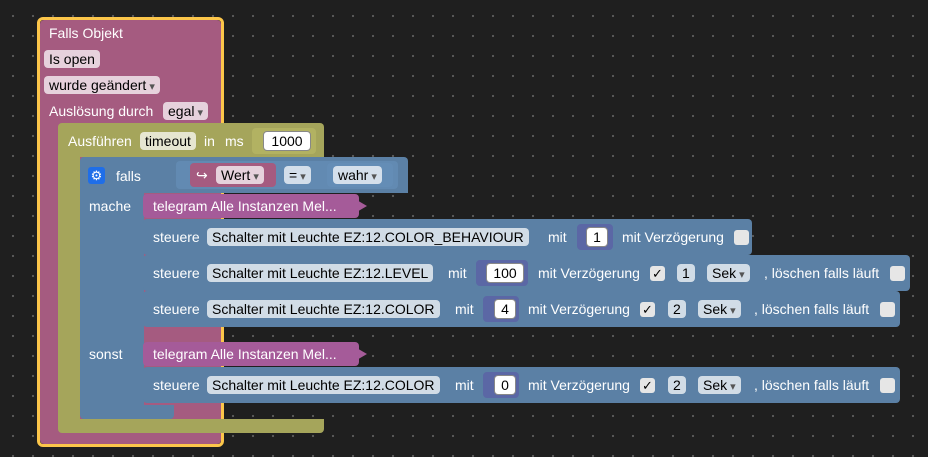  What do you see at coordinates (127, 412) in the screenshot?
I see `if-block-bottom` at bounding box center [127, 412].